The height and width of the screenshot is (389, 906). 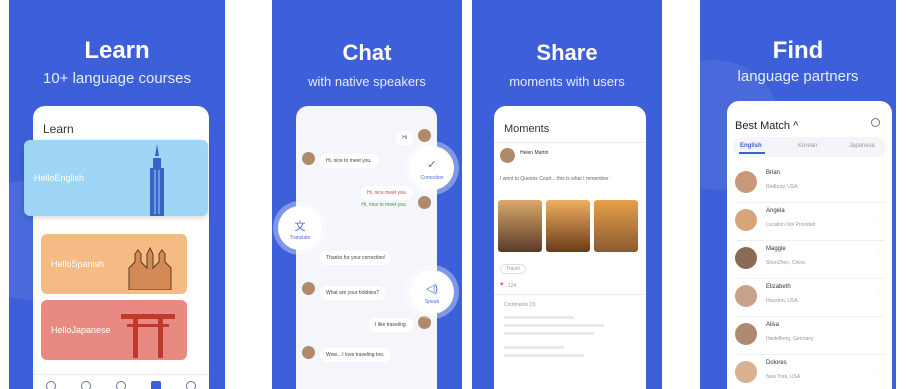 What do you see at coordinates (775, 211) in the screenshot?
I see `partner-name: Angela` at bounding box center [775, 211].